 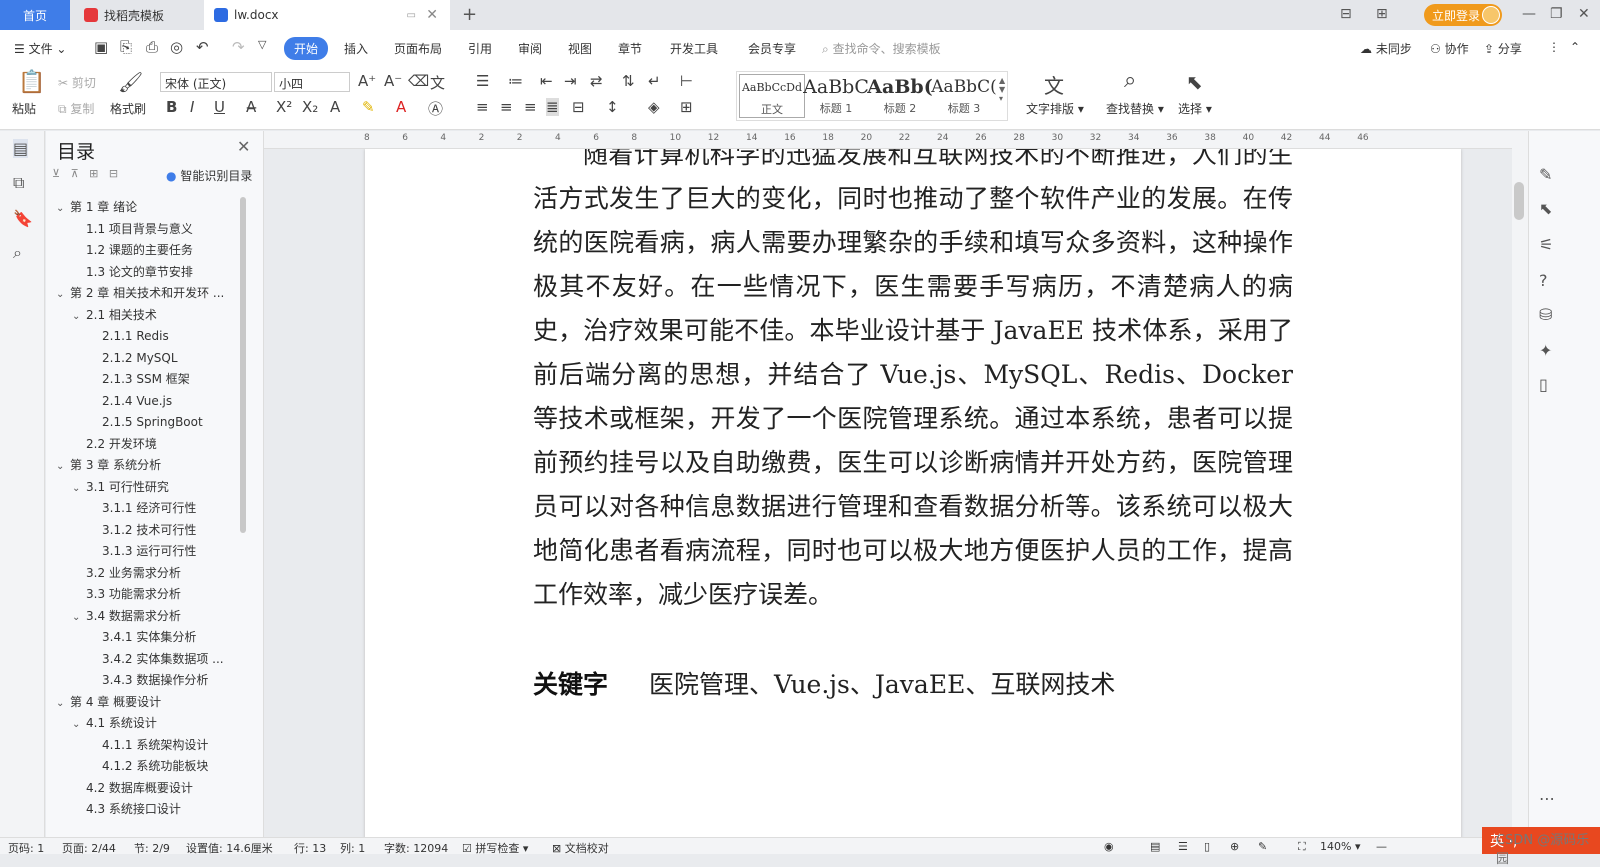 What do you see at coordinates (154, 573) in the screenshot?
I see `toc-item: 3.2 业务需求分析` at bounding box center [154, 573].